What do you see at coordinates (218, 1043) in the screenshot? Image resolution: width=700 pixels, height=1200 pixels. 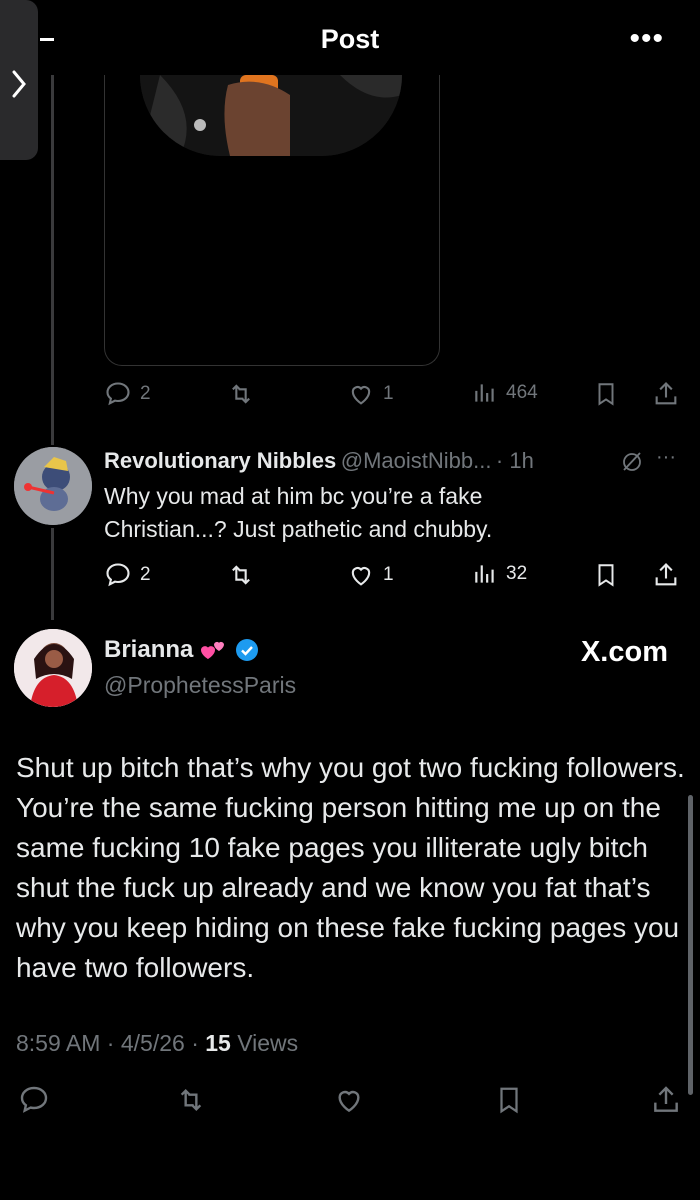 I see `views-count: 15` at bounding box center [218, 1043].